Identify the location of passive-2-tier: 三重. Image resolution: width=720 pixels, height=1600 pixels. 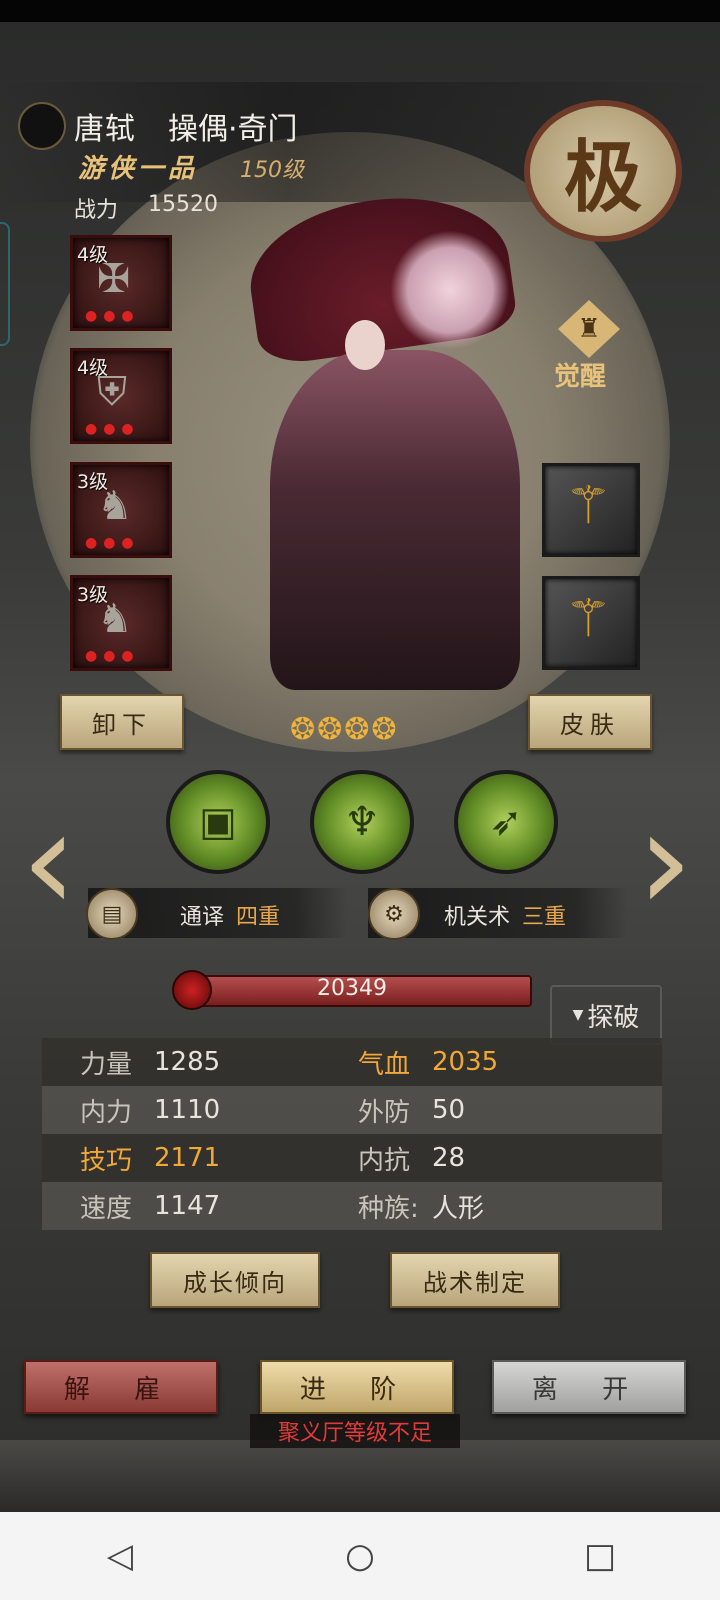
(544, 917).